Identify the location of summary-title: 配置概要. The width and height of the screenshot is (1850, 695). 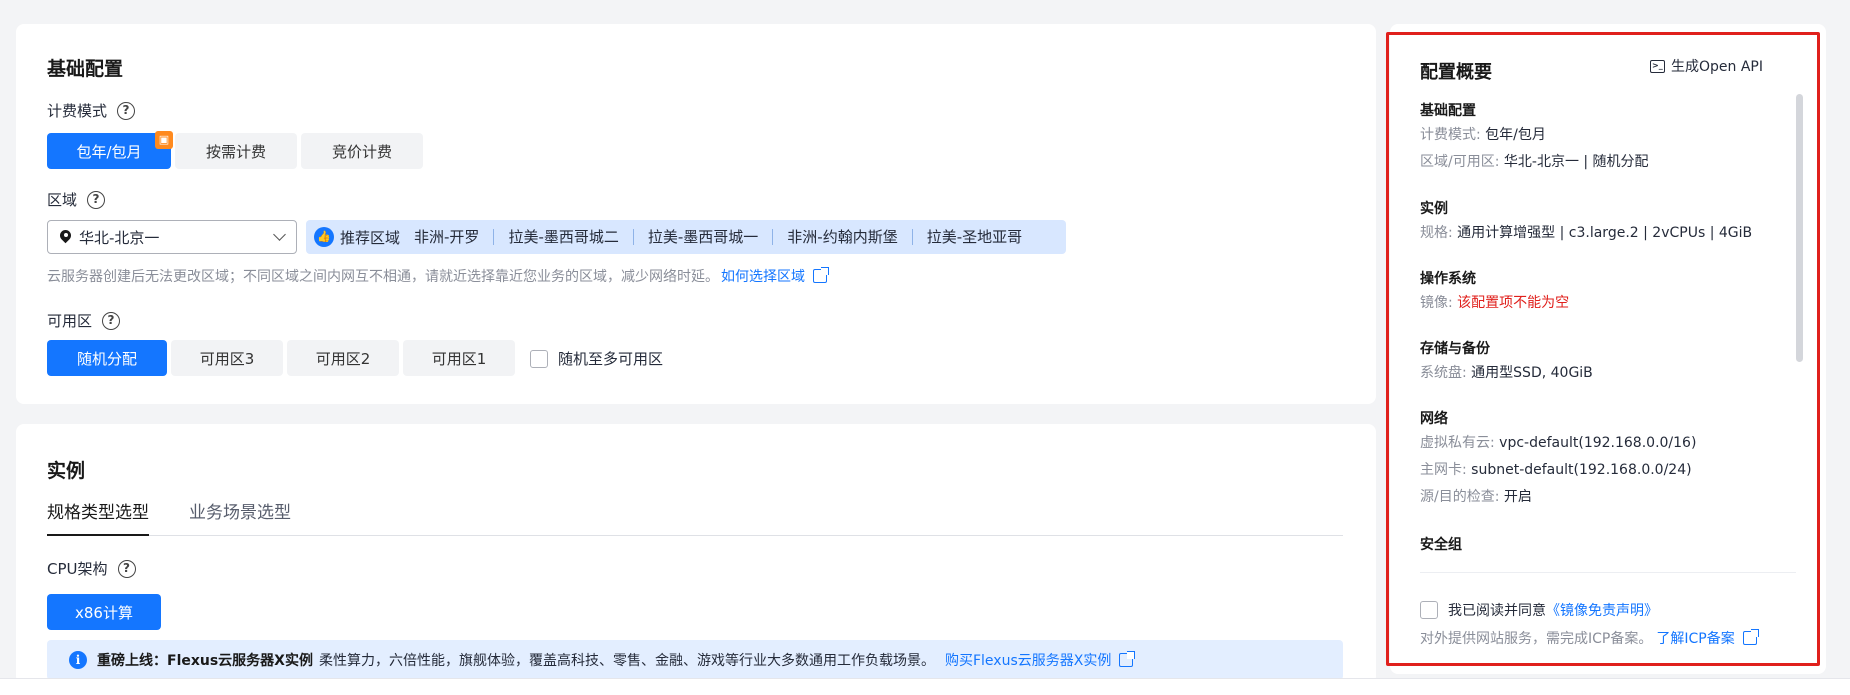
(1456, 72).